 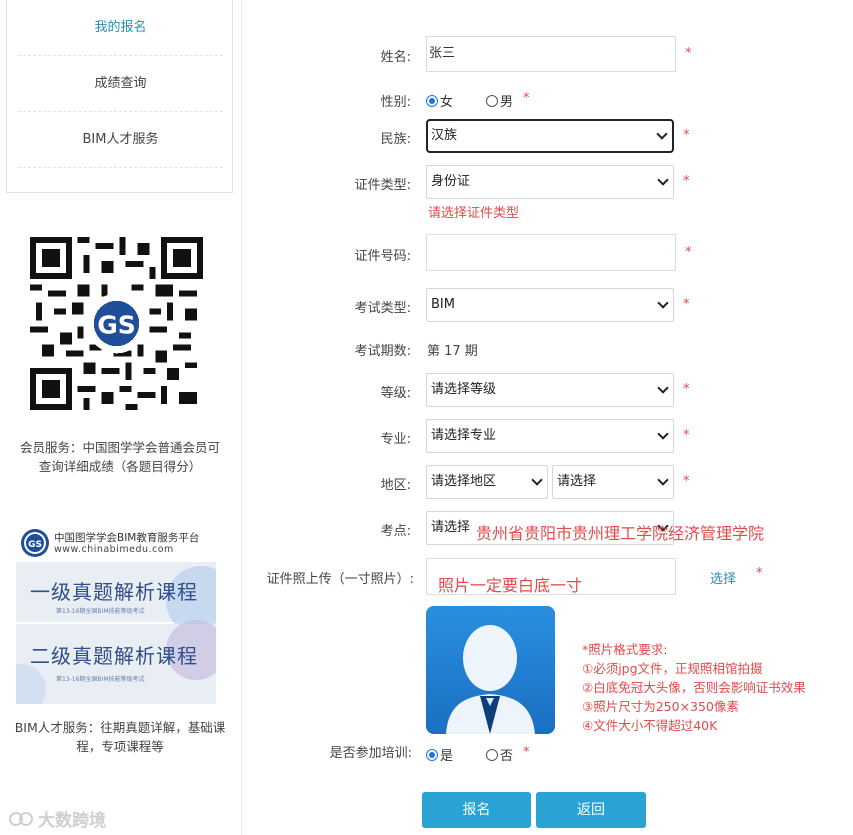 I want to click on id-type-select: 身份证, so click(x=550, y=182).